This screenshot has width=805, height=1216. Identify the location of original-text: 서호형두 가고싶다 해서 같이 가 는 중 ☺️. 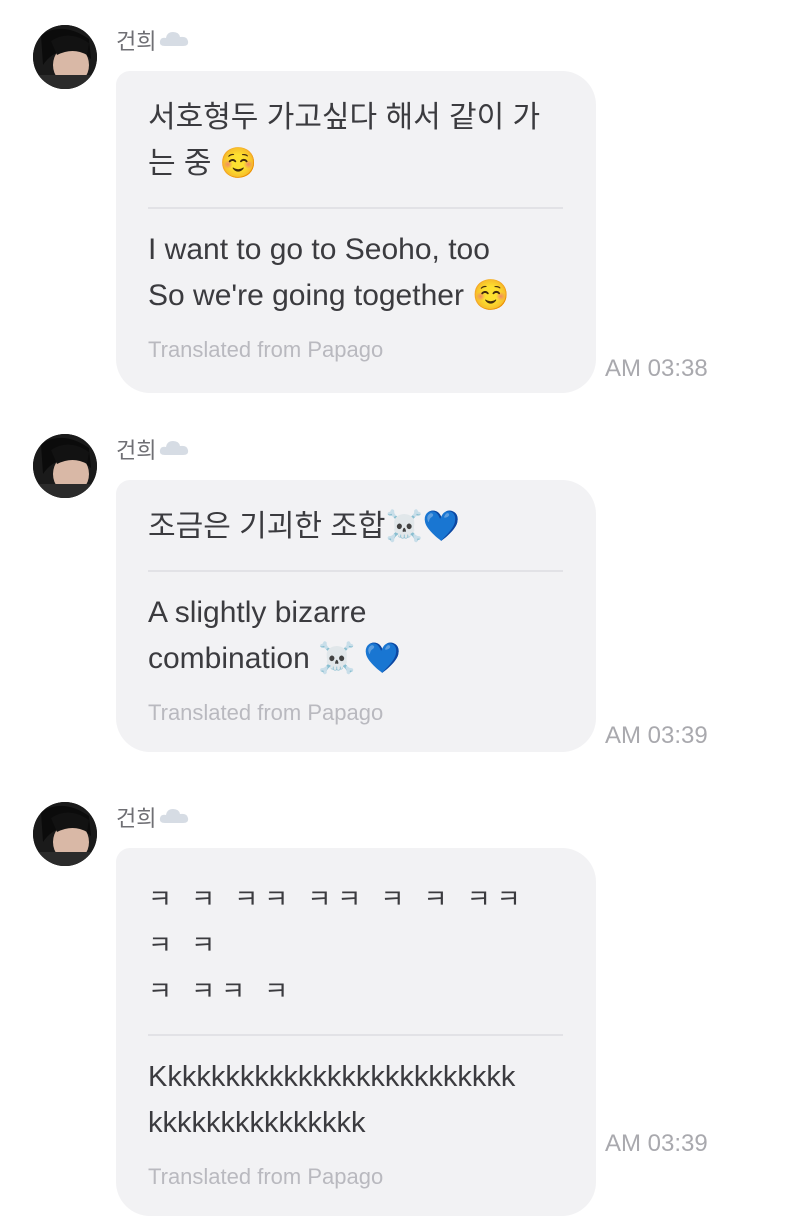
(344, 140).